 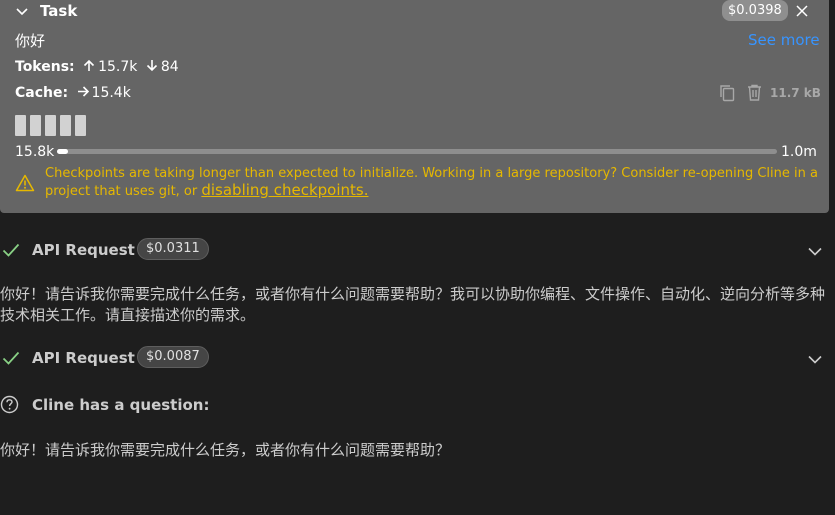 What do you see at coordinates (173, 249) in the screenshot?
I see `api-request-cost: $0.0311` at bounding box center [173, 249].